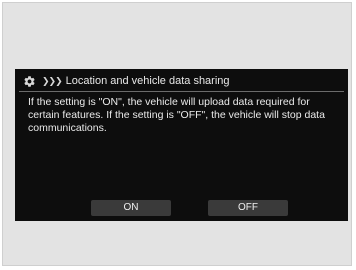 This screenshot has width=356, height=270. I want to click on dialog-header: ❯❯❯ Location and vehicle data sharing, so click(126, 81).